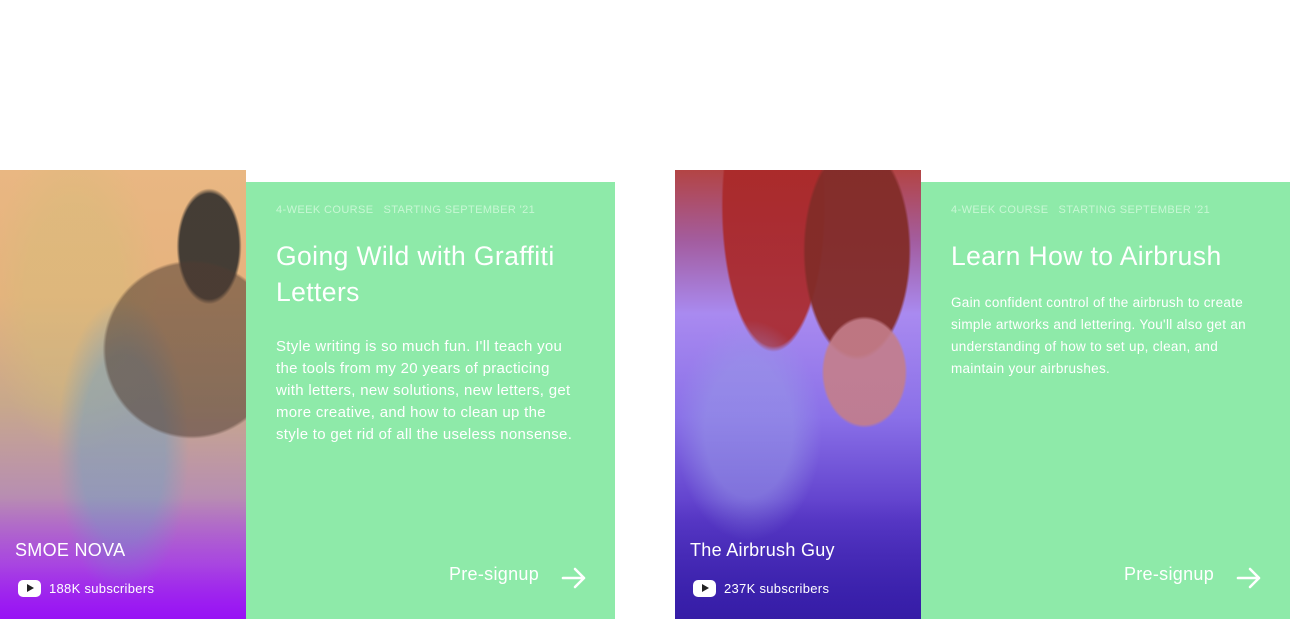 The height and width of the screenshot is (620, 1290). Describe the element at coordinates (798, 394) in the screenshot. I see `creator-photo: The Airbrush Guy 237K subscribers` at that location.